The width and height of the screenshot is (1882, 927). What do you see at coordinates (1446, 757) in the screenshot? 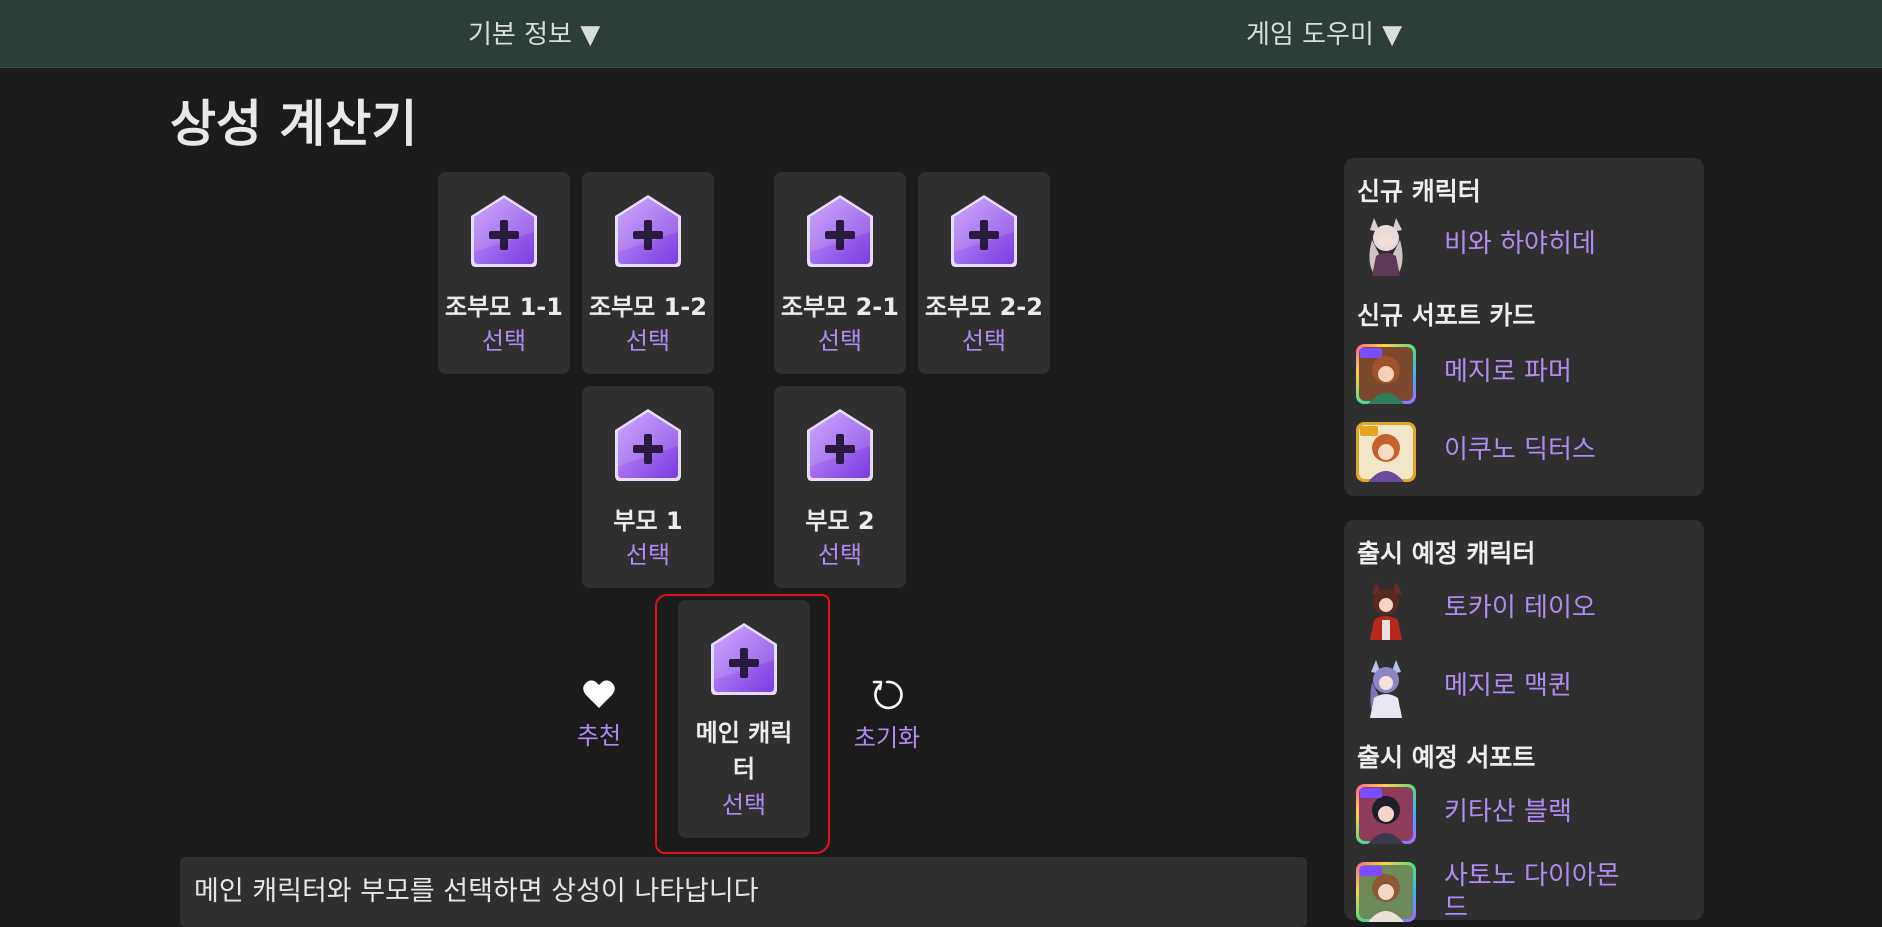
I see `upcoming-support-heading: 출시 예정 서포트` at bounding box center [1446, 757].